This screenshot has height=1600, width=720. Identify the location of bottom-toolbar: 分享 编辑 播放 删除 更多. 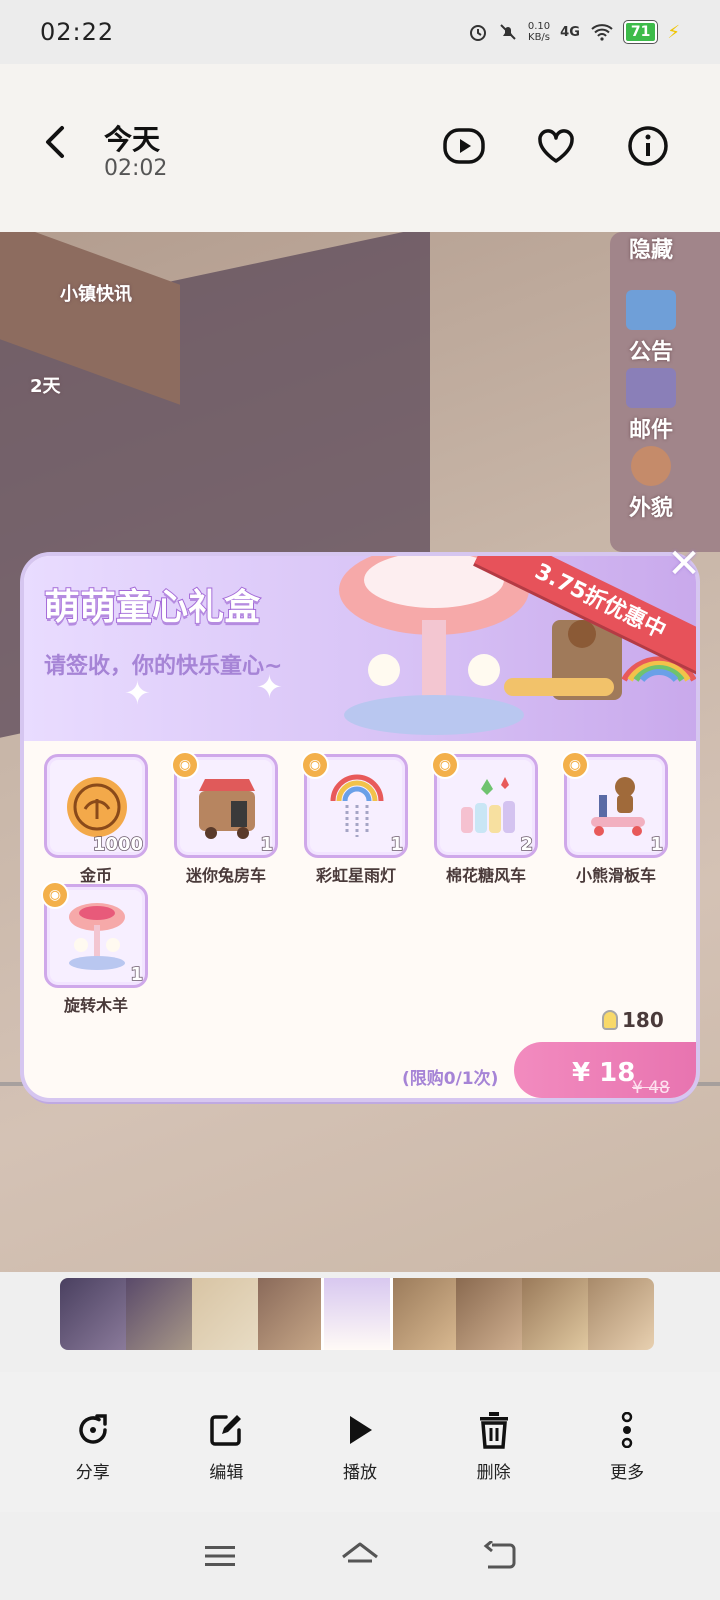
(360, 1442).